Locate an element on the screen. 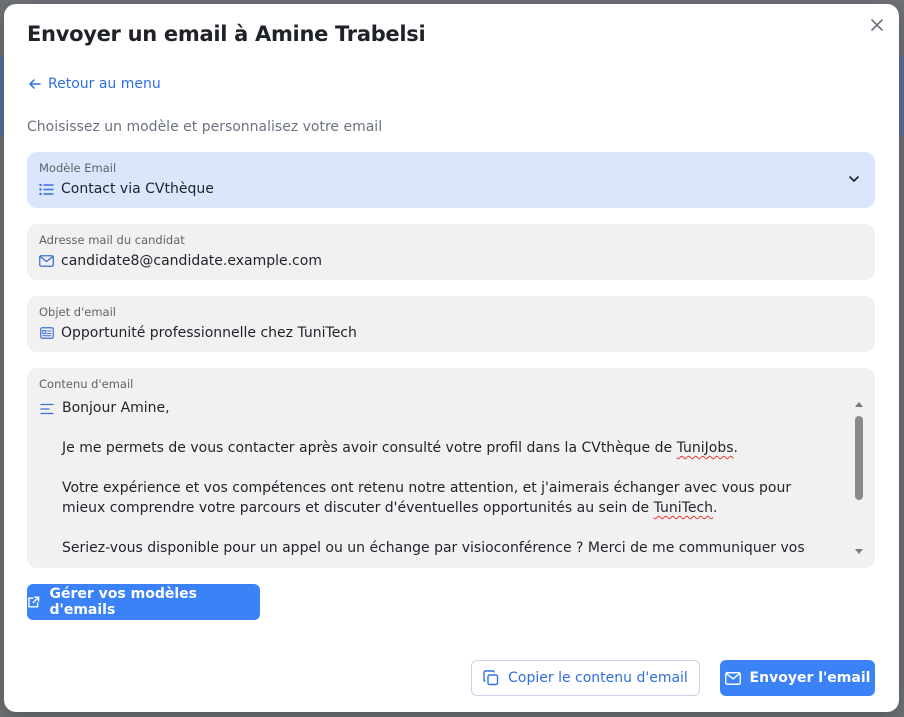  candidate-email-value: candidate8@candidate.example.com is located at coordinates (191, 261).